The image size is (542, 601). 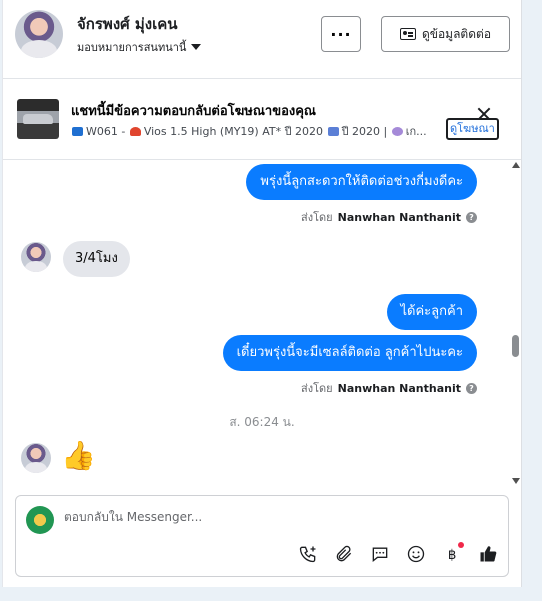 I want to click on caret-down-icon, so click(x=196, y=47).